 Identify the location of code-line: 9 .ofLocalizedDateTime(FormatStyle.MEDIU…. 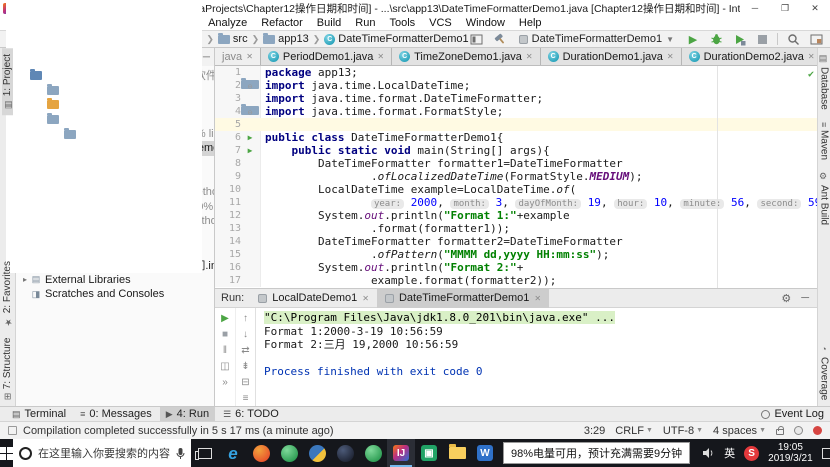
(516, 176).